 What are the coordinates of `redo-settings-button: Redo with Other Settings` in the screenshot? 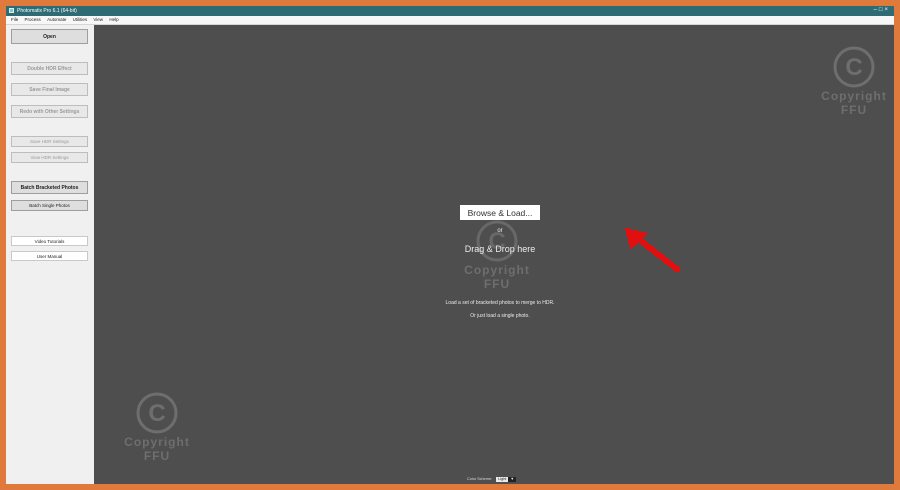 It's located at (49, 111).